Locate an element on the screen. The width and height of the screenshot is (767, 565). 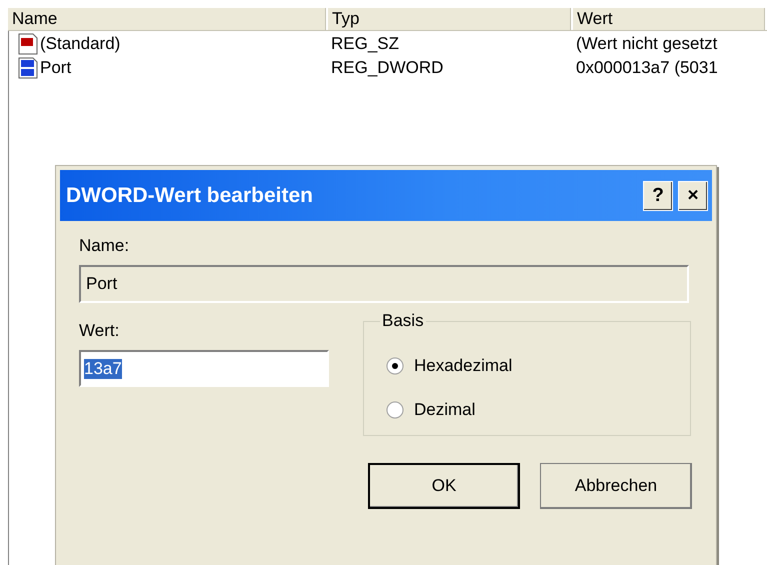
radio-label: Dezimal is located at coordinates (445, 410).